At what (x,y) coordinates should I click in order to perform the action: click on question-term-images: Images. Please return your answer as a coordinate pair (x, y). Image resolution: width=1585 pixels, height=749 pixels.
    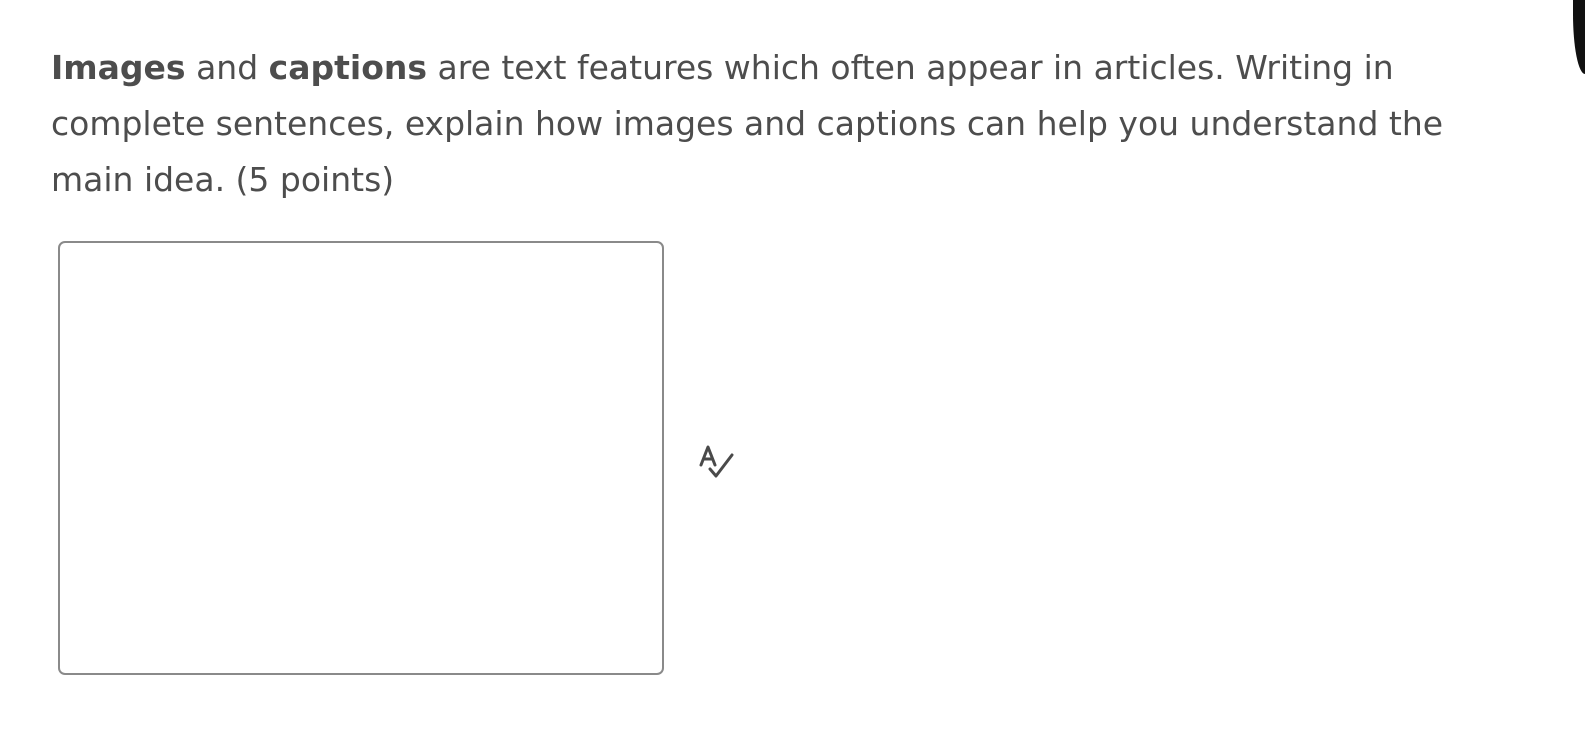
    Looking at the image, I should click on (118, 67).